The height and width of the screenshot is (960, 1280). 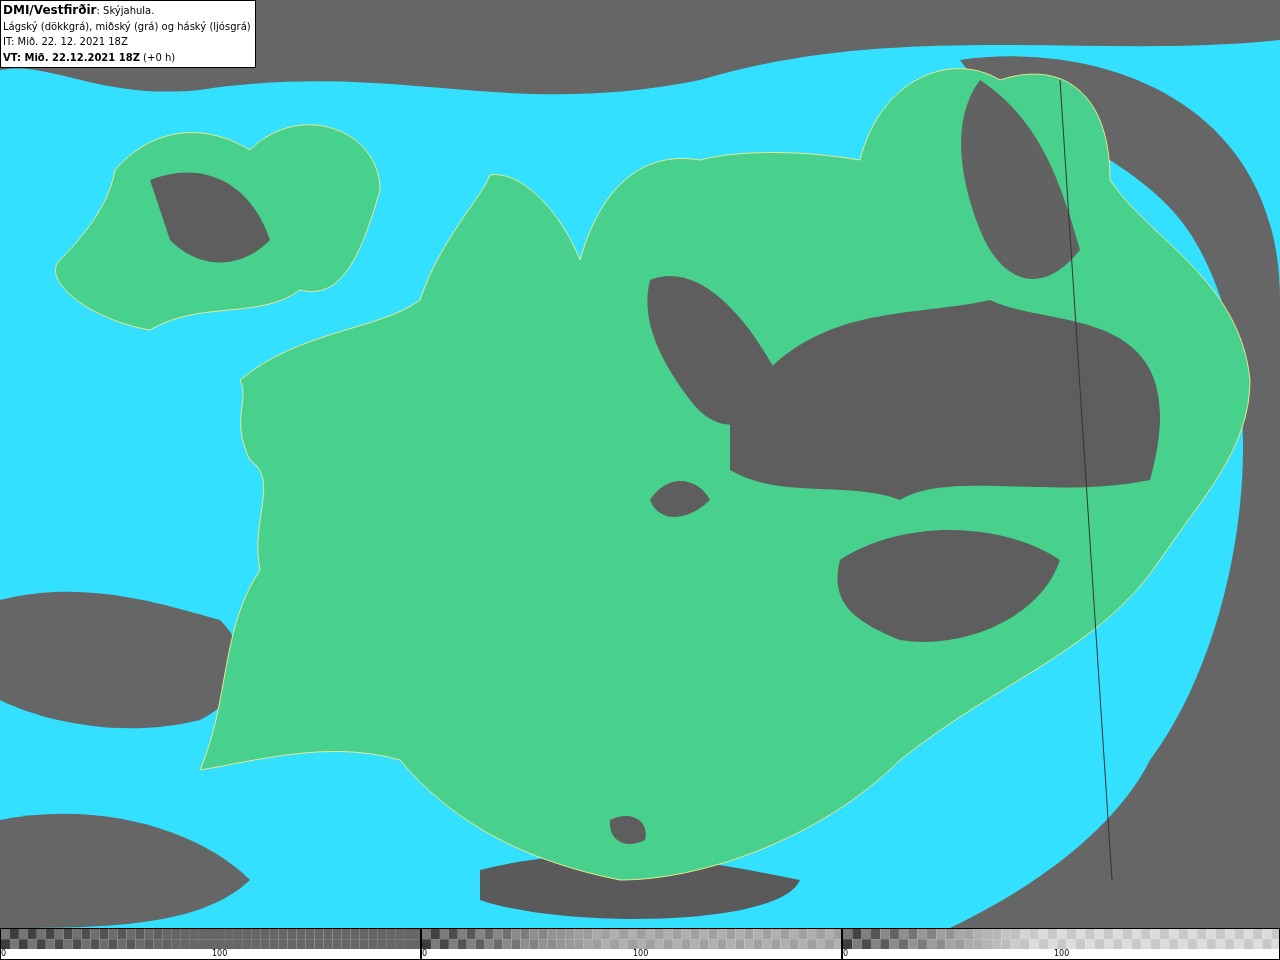 I want to click on legend-text: Lágský (dökkgrá), miðský (grá) og háský (ljósgrá), so click(x=127, y=26).